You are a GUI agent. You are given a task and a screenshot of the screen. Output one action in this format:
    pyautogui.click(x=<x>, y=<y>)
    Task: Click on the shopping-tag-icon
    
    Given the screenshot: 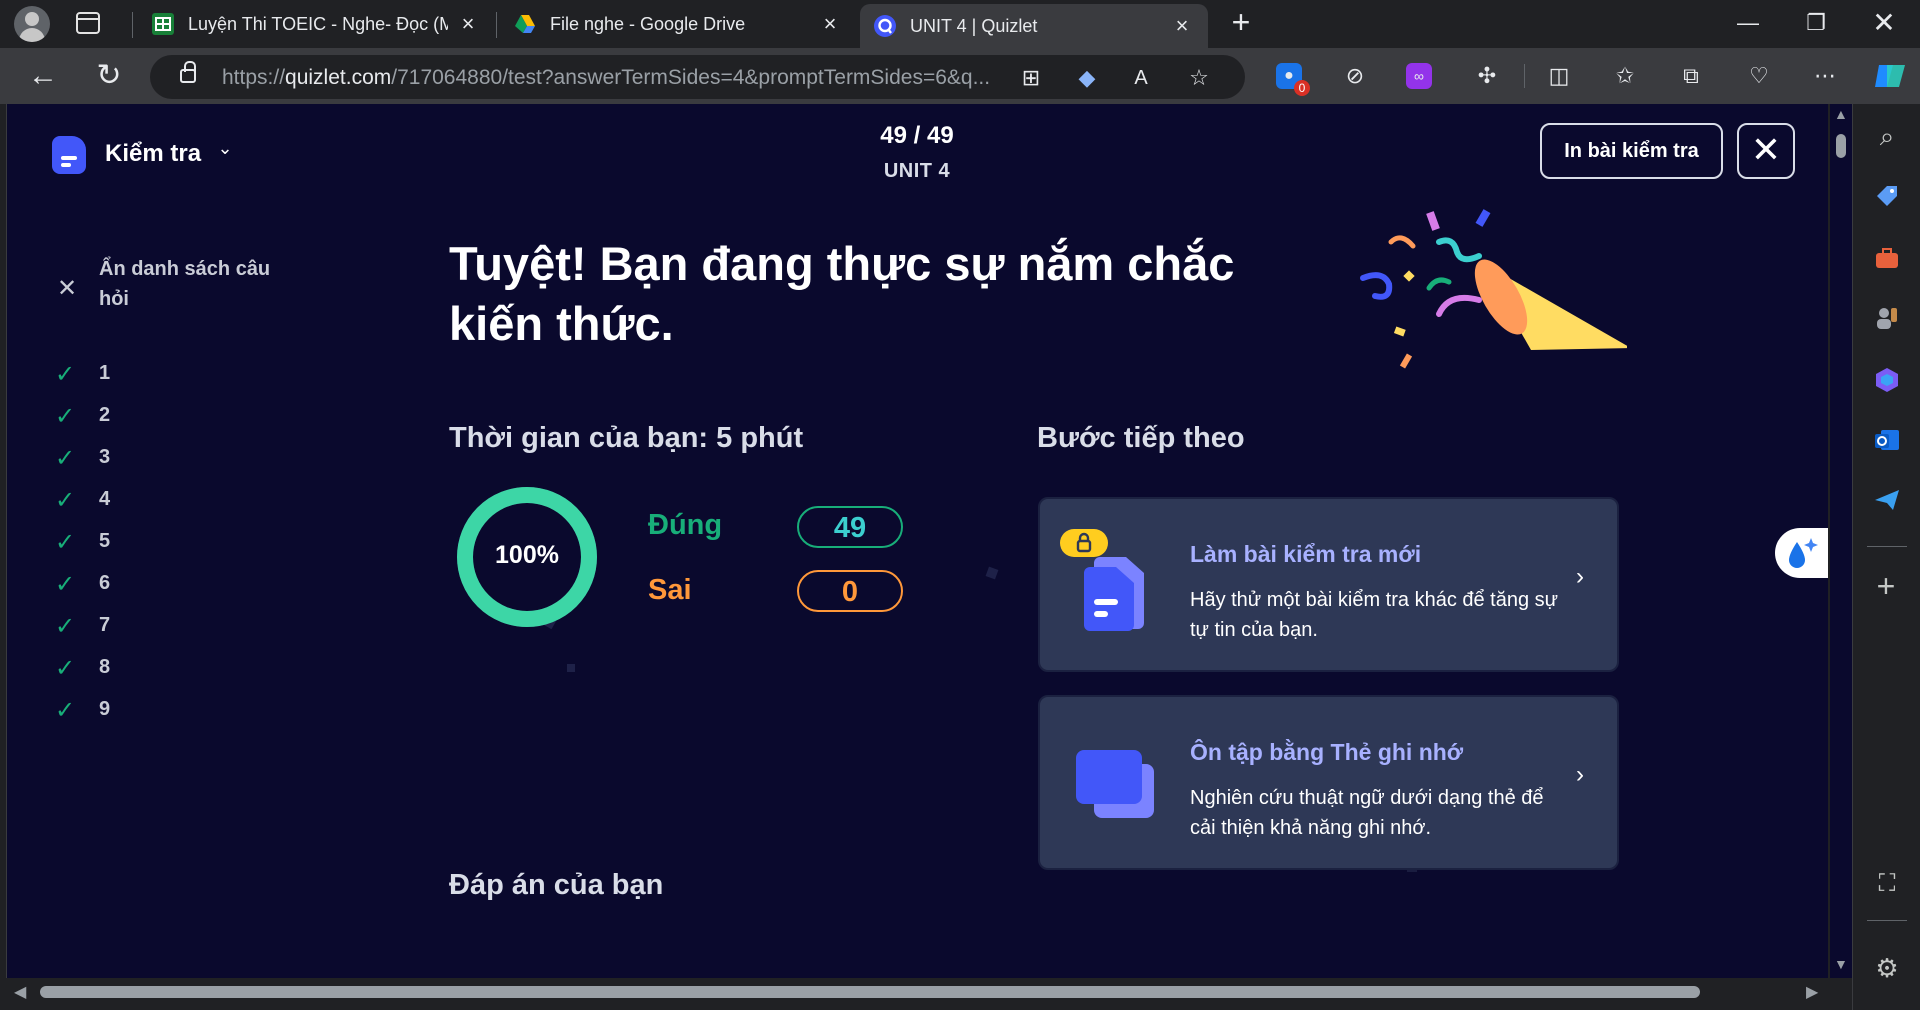 What is the action you would take?
    pyautogui.click(x=1887, y=196)
    